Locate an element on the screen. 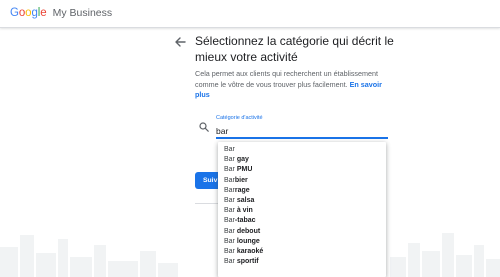  back-arrow-icon is located at coordinates (180, 42).